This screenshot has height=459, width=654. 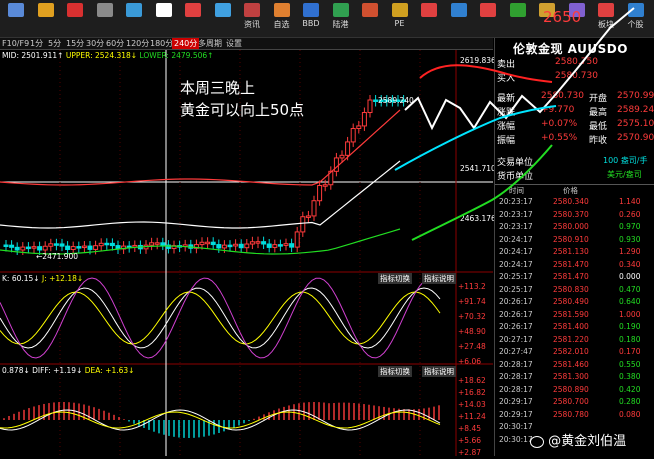 I want to click on boll-upper-line, so click(x=200, y=147).